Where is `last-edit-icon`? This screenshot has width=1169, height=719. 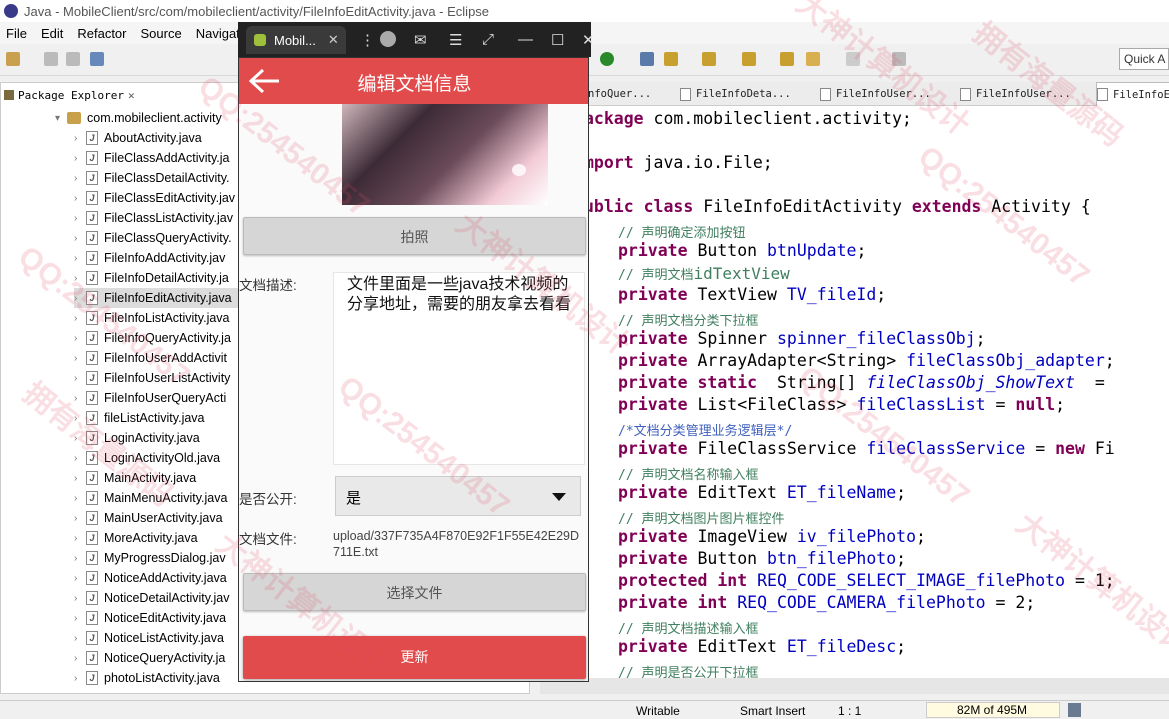
last-edit-icon is located at coordinates (787, 59).